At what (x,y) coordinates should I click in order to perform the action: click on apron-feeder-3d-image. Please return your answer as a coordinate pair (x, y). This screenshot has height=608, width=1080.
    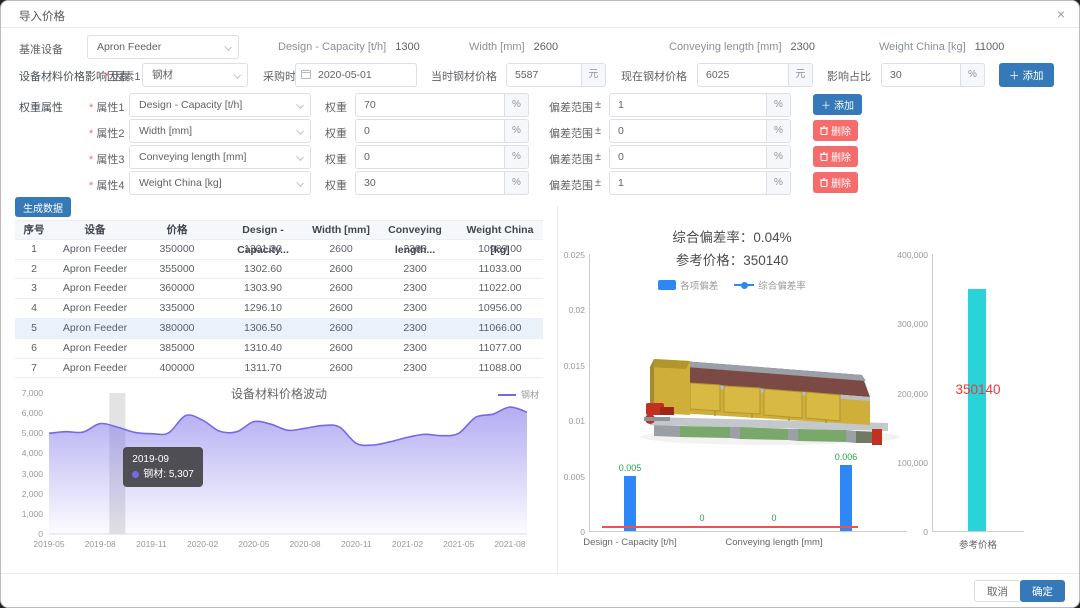
    Looking at the image, I should click on (770, 402).